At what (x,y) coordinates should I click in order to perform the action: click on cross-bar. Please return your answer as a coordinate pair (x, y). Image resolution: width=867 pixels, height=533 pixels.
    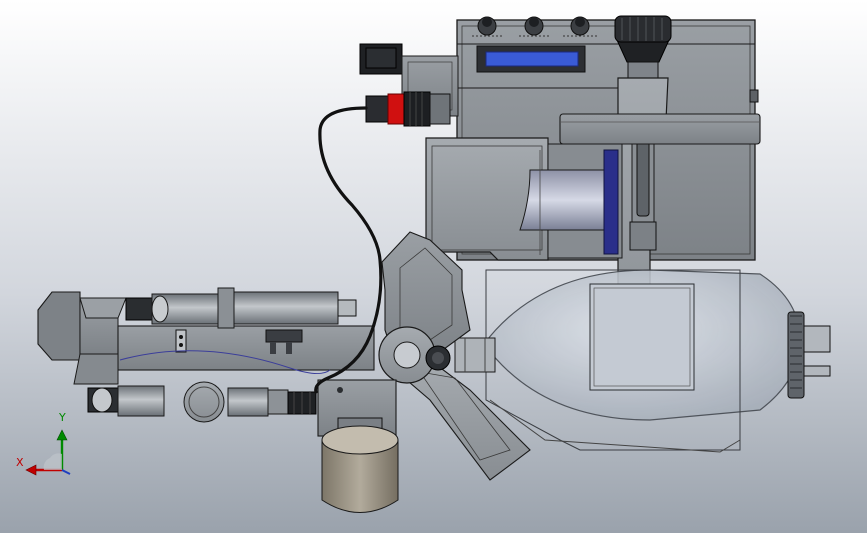
    Looking at the image, I should click on (660, 129).